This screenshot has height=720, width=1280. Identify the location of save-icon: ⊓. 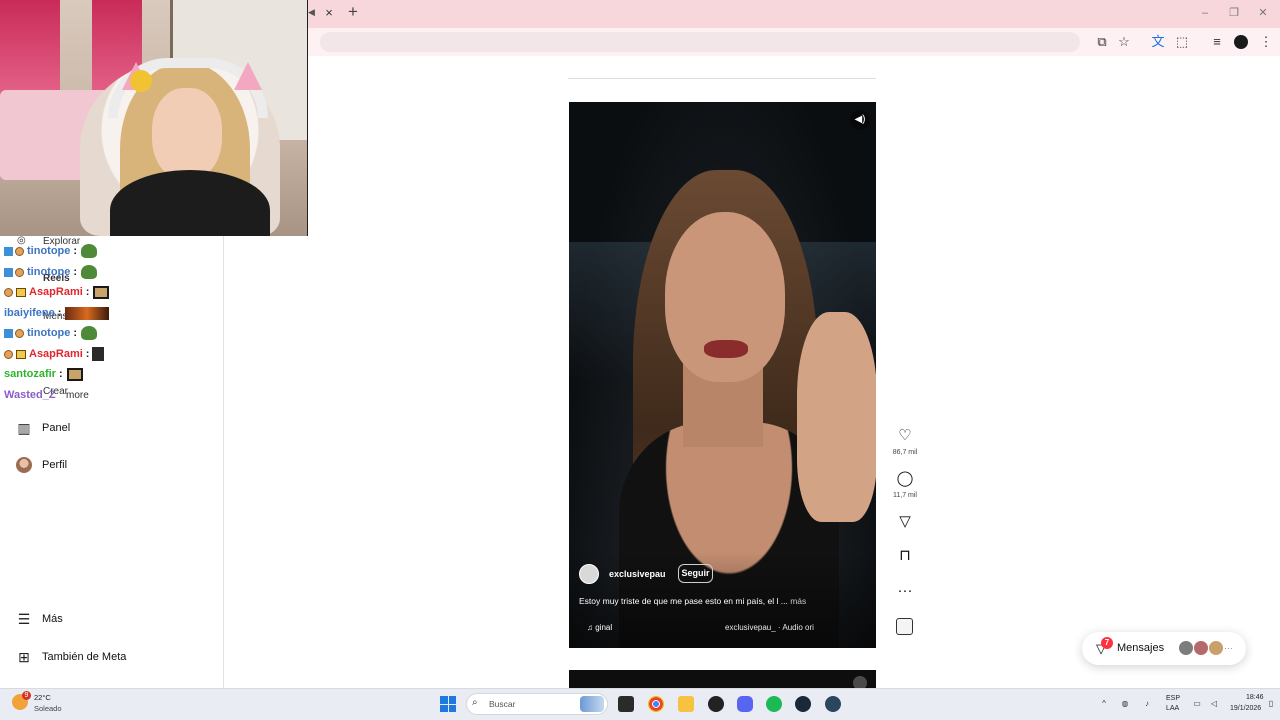
(905, 556).